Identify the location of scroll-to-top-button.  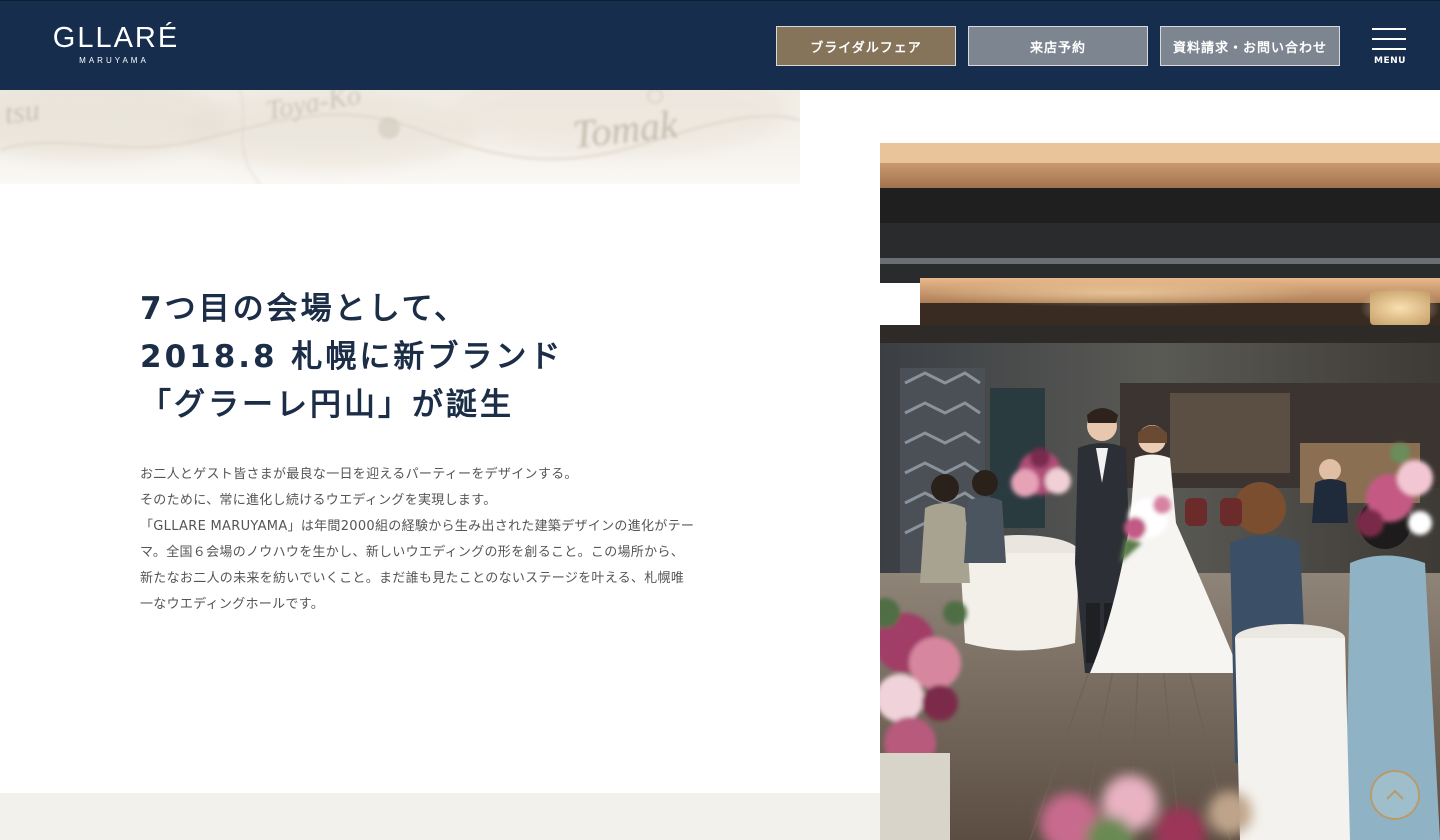
(1395, 795).